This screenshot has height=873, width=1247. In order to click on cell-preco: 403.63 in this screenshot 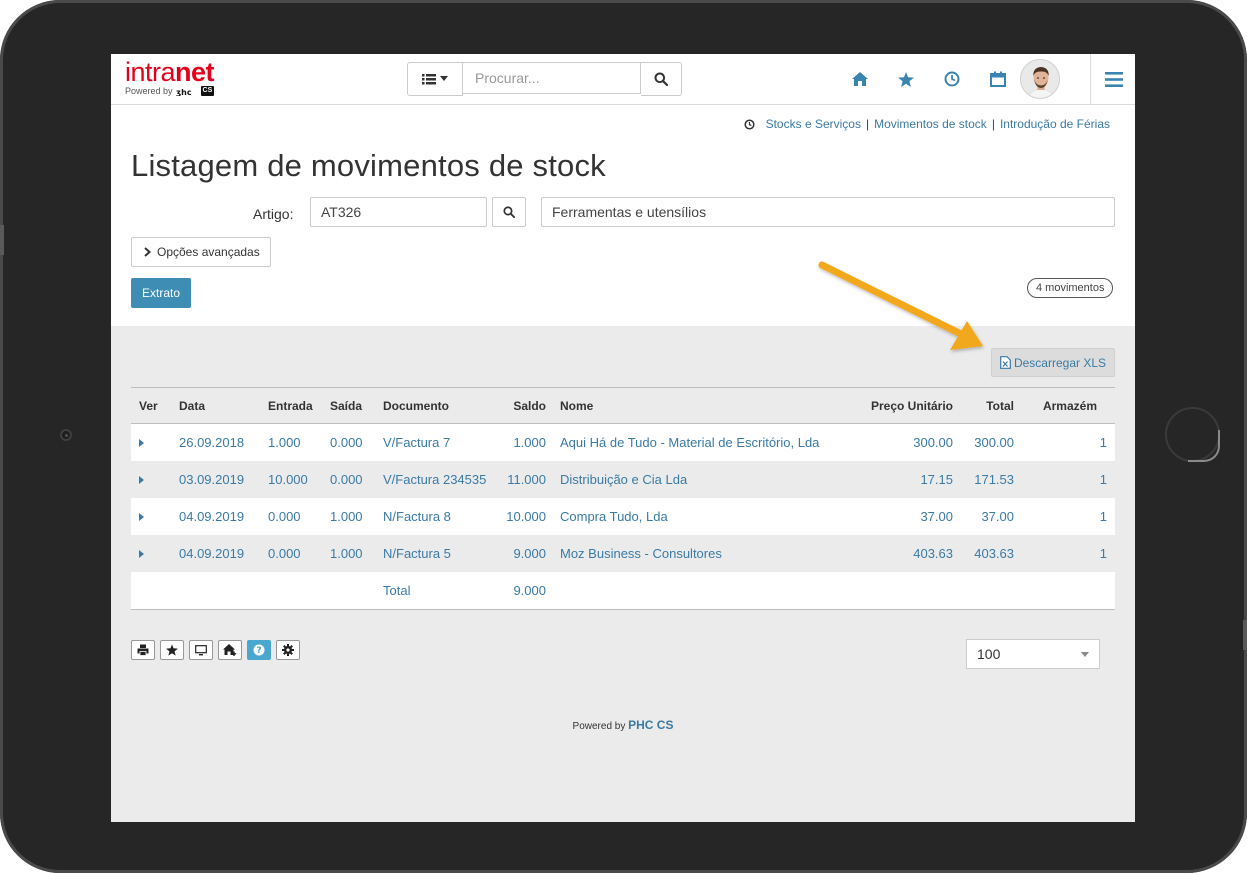, I will do `click(898, 553)`.